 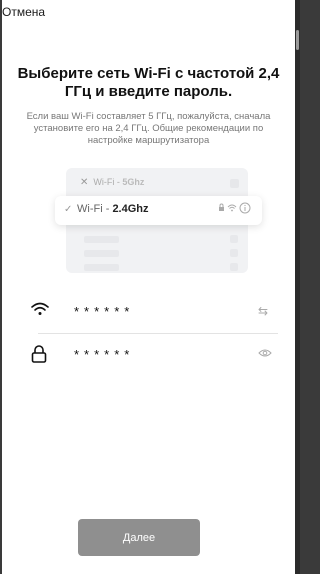 I want to click on eye-icon, so click(x=265, y=354).